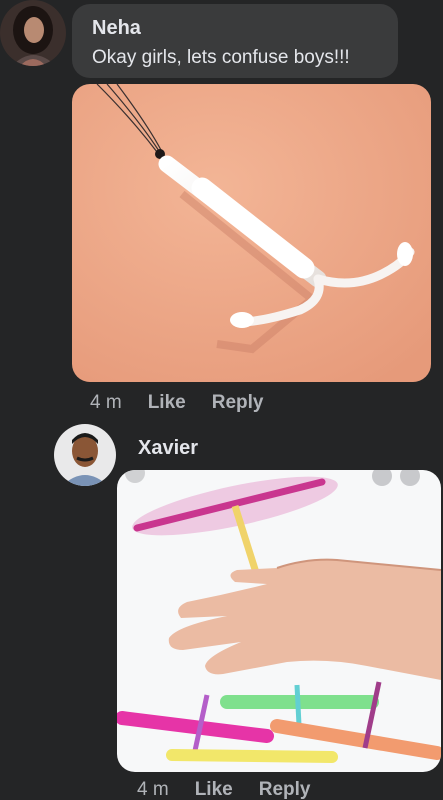 The height and width of the screenshot is (800, 443). I want to click on xavier-avatar, so click(85, 455).